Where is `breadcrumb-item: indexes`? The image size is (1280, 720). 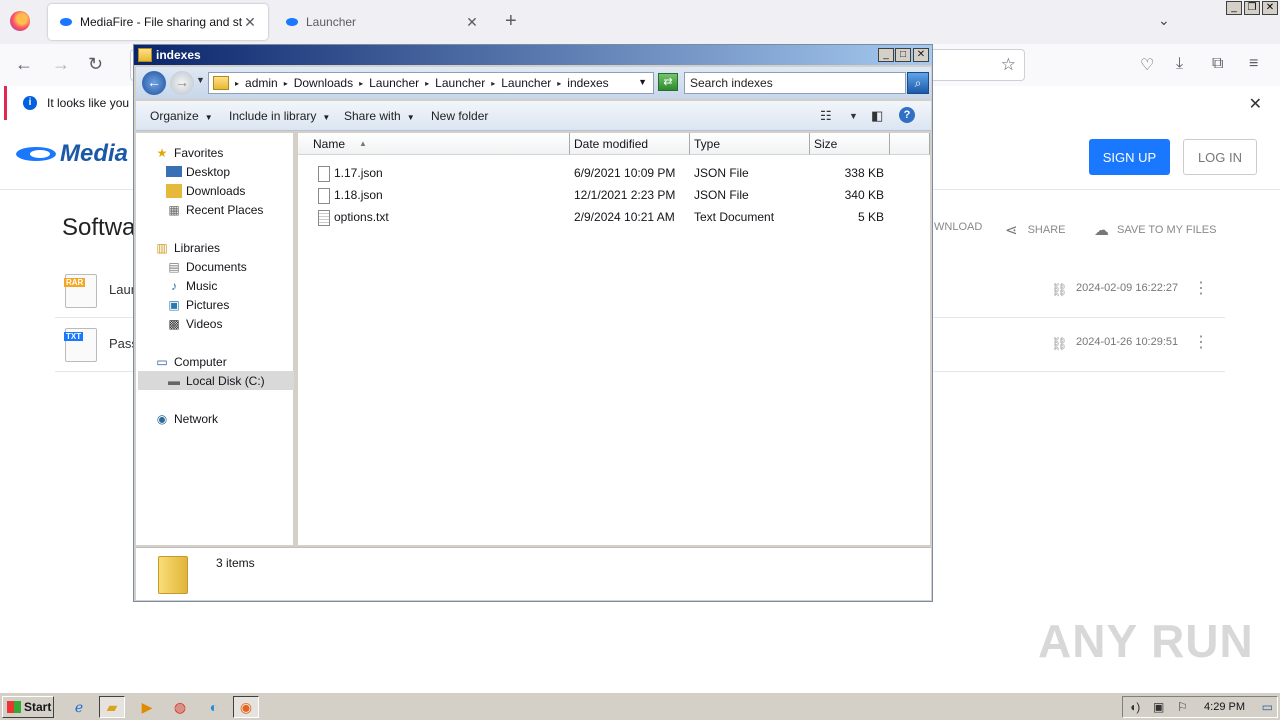
breadcrumb-item: indexes is located at coordinates (587, 83).